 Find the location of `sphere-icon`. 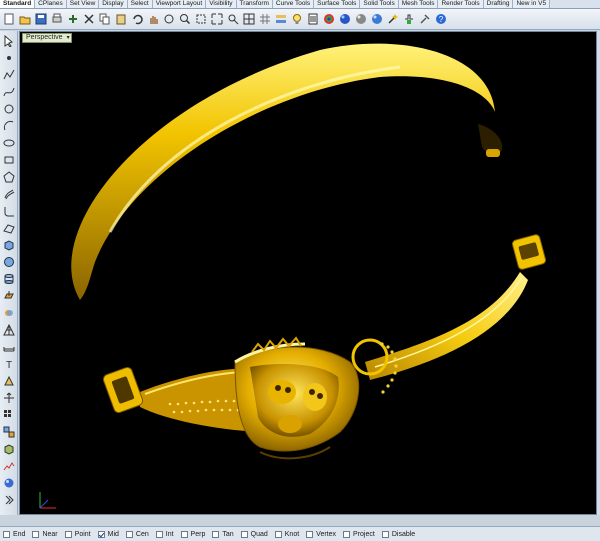

sphere-icon is located at coordinates (9, 262).